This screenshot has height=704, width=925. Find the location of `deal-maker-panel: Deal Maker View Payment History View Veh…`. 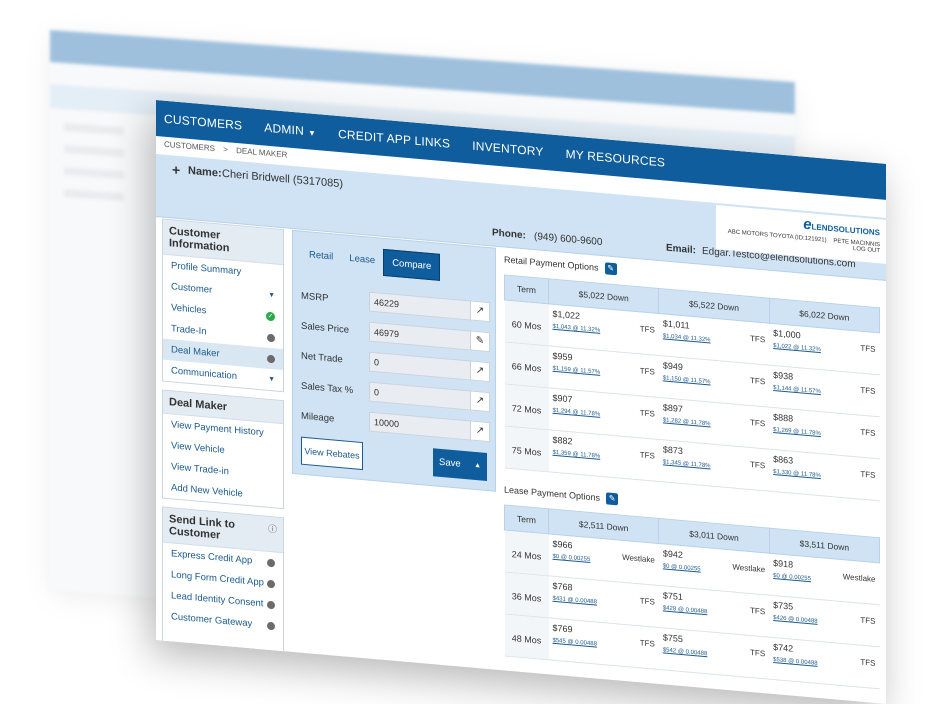

deal-maker-panel: Deal Maker View Payment History View Veh… is located at coordinates (223, 449).